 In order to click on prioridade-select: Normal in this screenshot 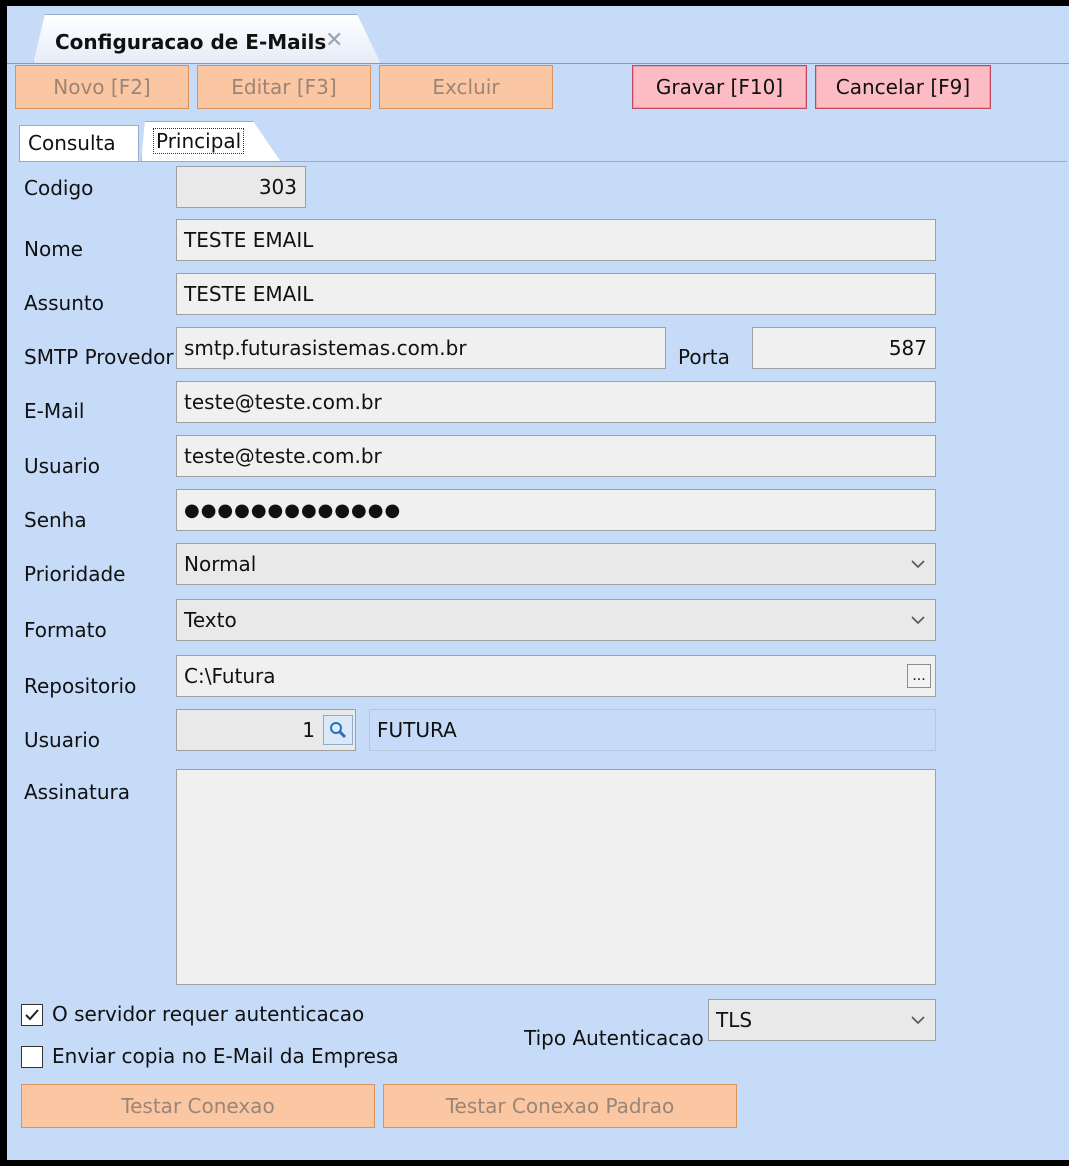, I will do `click(556, 564)`.